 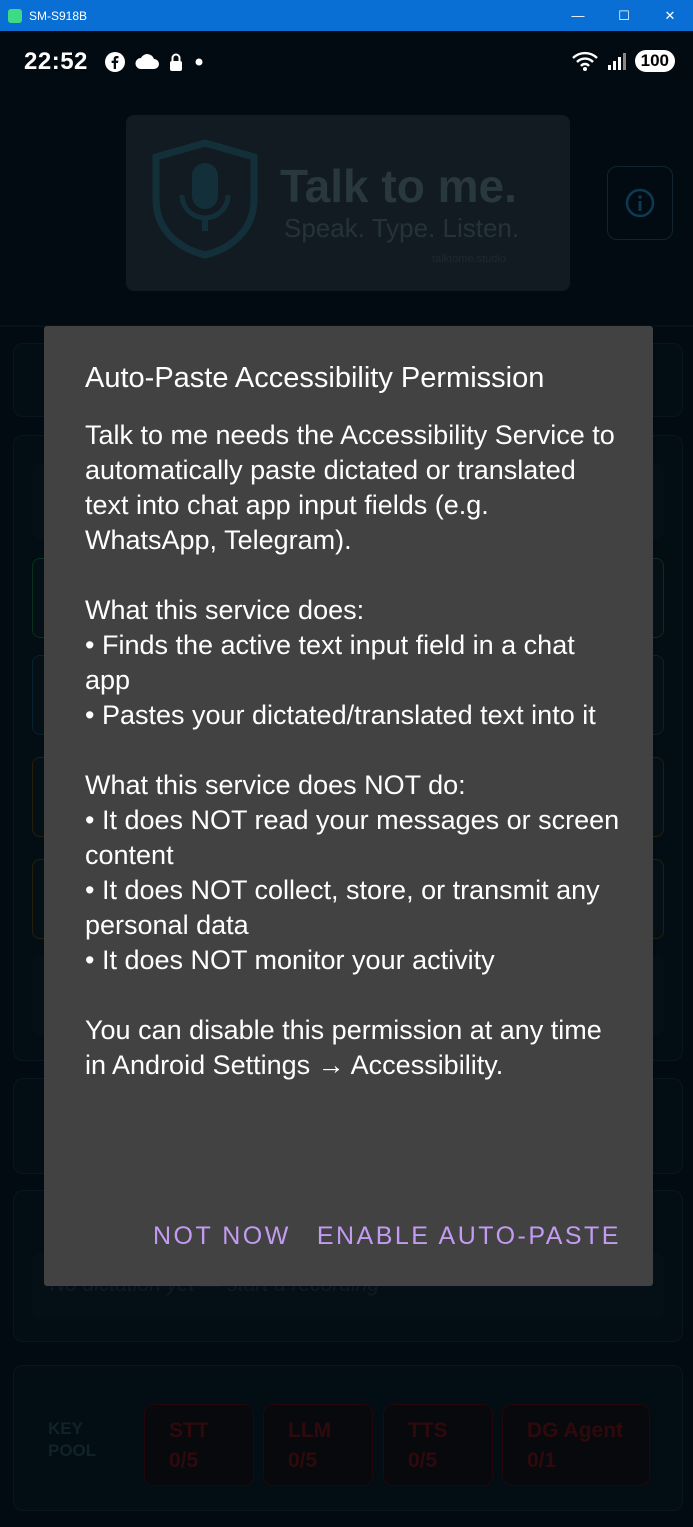 I want to click on close-button: ✕, so click(x=670, y=15).